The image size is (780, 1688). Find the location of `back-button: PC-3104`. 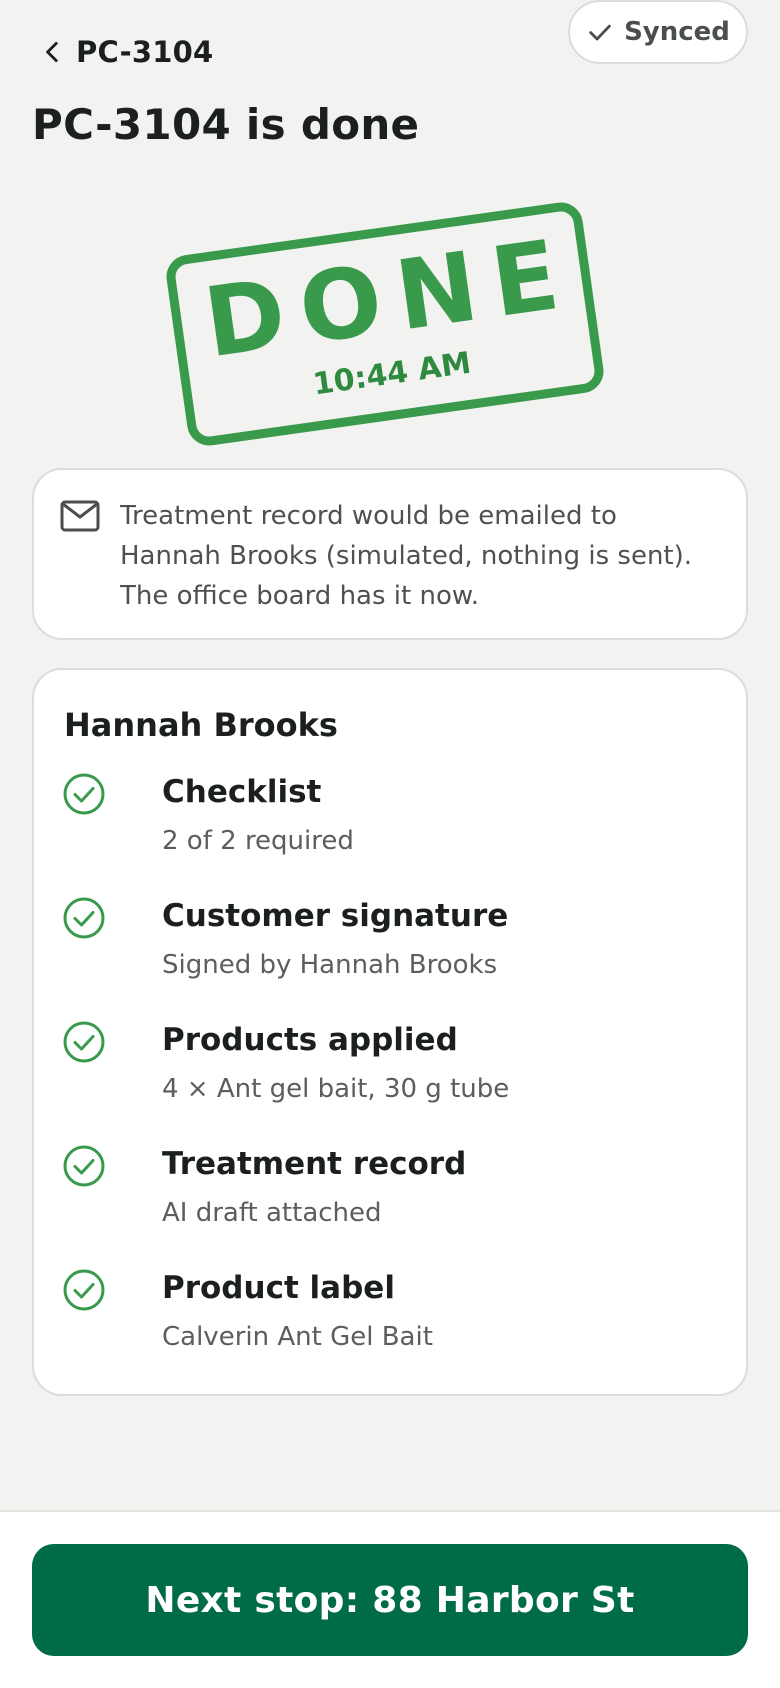

back-button: PC-3104 is located at coordinates (126, 52).